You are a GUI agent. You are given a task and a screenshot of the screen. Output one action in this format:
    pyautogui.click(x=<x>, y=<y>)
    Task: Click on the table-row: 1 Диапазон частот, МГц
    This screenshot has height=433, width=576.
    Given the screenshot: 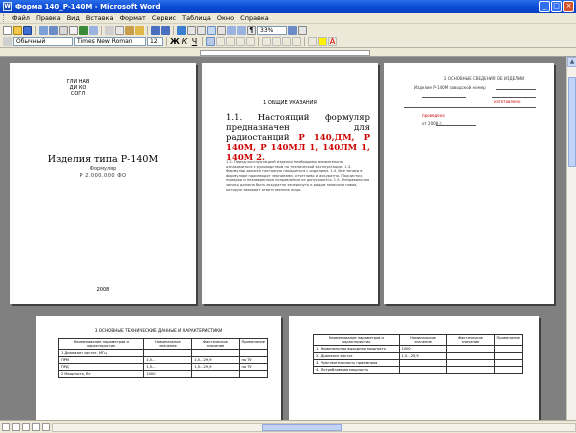 What is the action you would take?
    pyautogui.click(x=162, y=353)
    